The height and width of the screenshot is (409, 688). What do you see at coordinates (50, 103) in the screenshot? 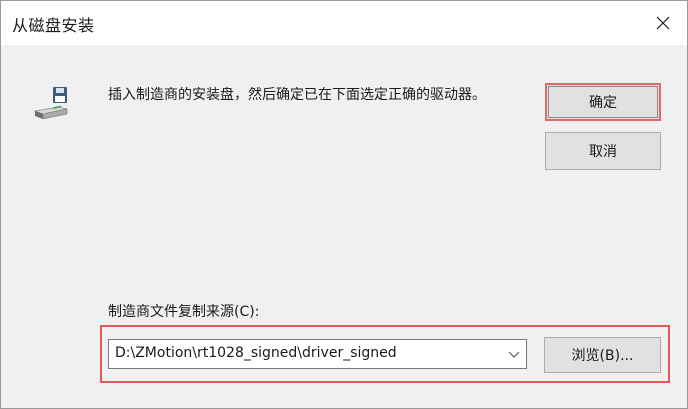
I see `floppy-disk-drive-icon` at bounding box center [50, 103].